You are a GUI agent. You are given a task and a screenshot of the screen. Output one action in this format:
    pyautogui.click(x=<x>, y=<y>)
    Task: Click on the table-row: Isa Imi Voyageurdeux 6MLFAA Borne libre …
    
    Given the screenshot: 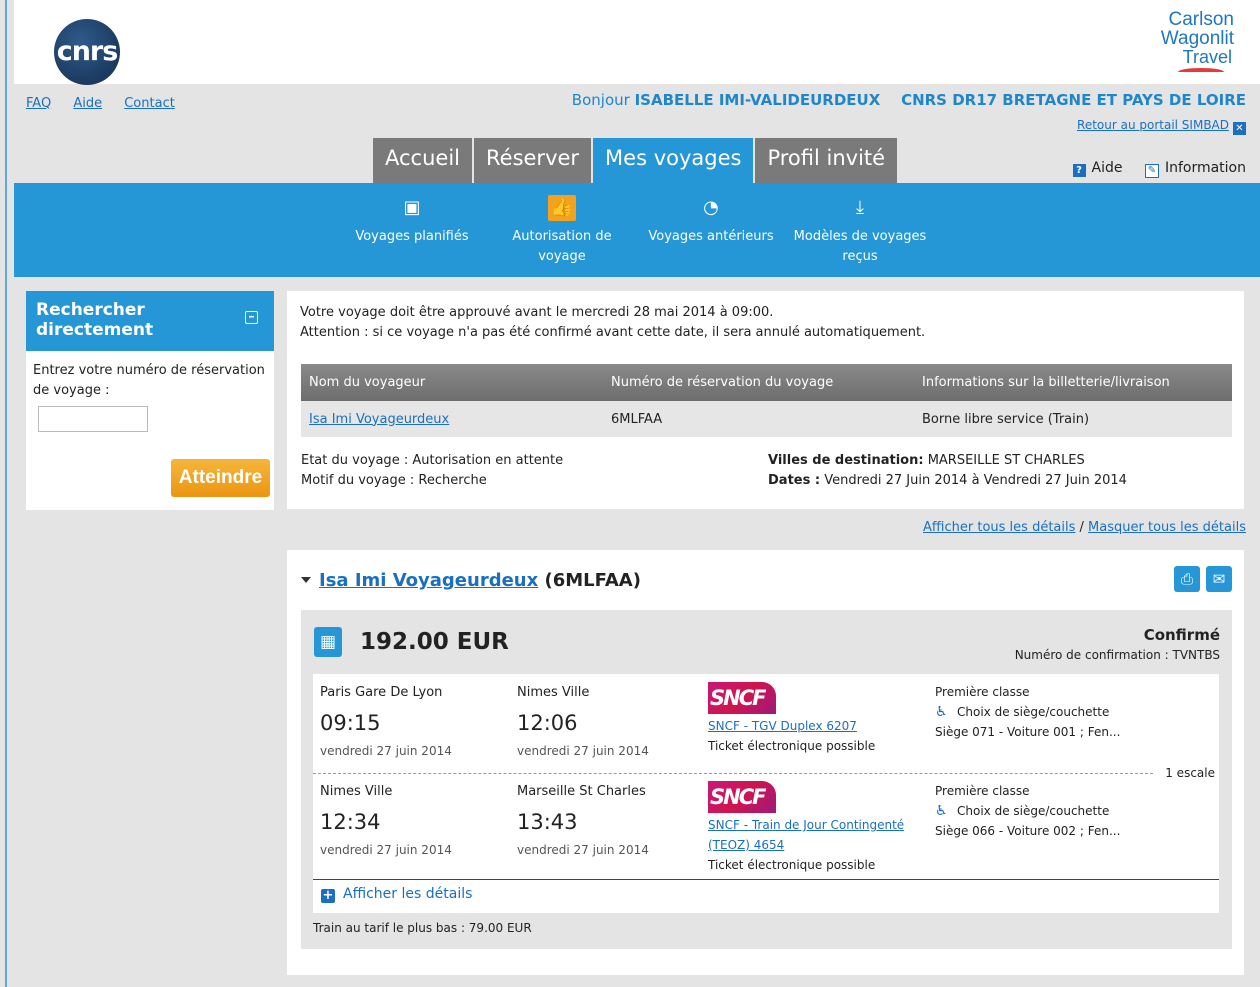 What is the action you would take?
    pyautogui.click(x=766, y=419)
    